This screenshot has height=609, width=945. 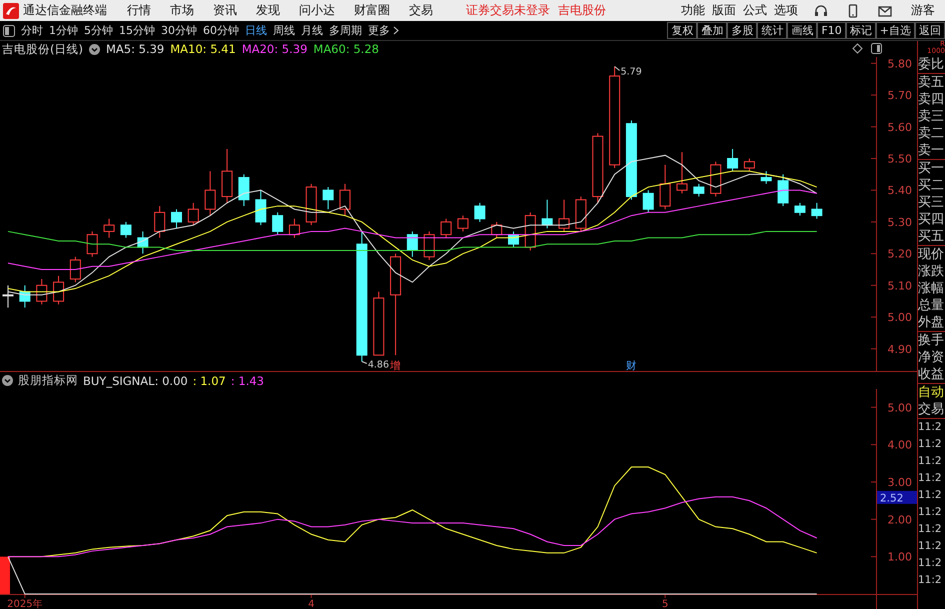 What do you see at coordinates (221, 30) in the screenshot?
I see `period-tab: 60分钟` at bounding box center [221, 30].